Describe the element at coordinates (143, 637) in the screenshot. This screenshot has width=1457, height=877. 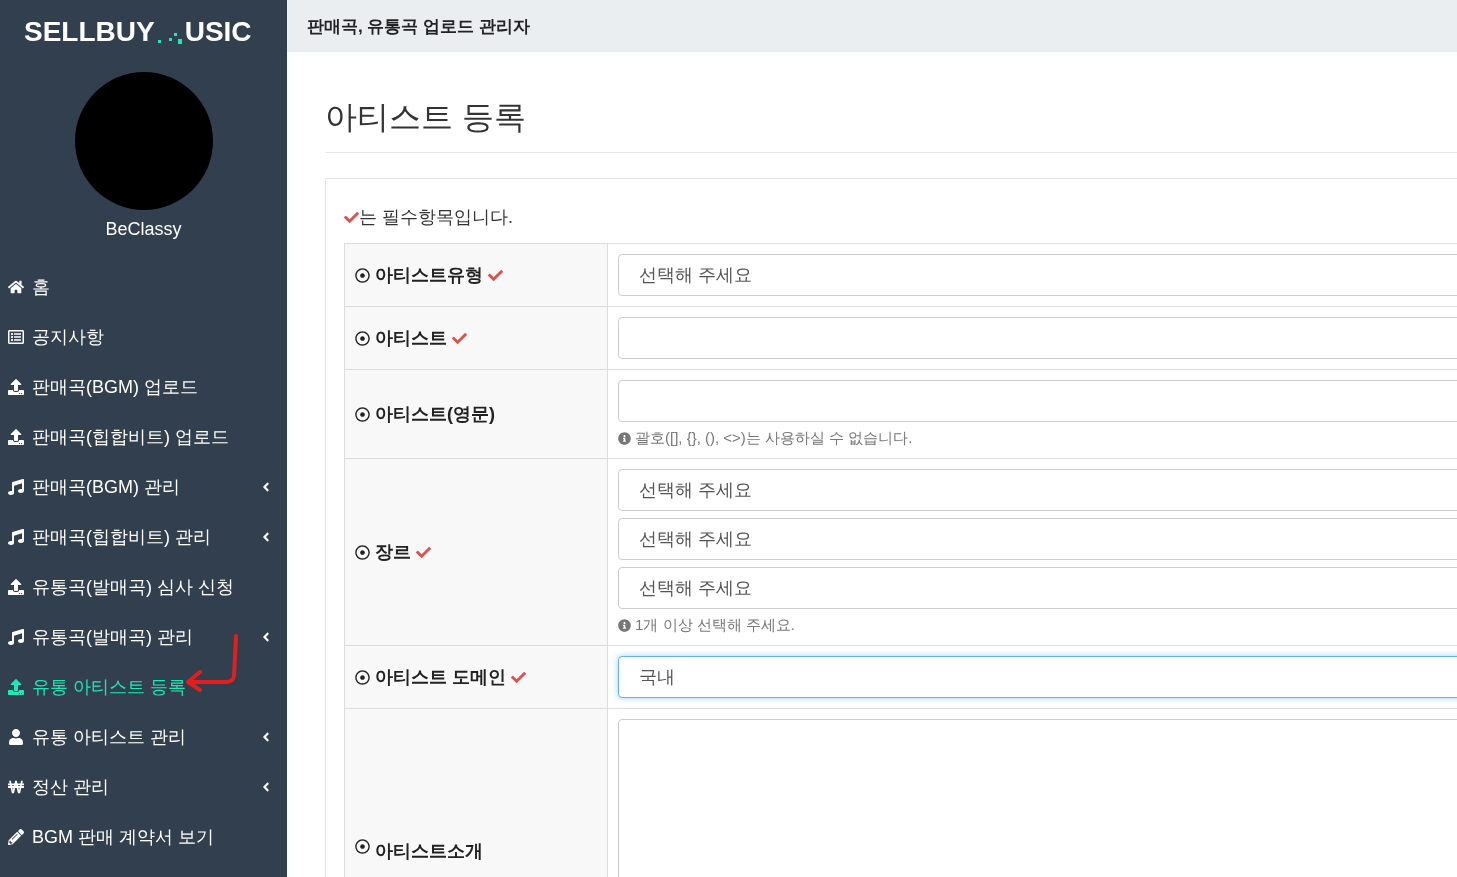
I see `menu-item: 유통곡(발매곡) 관리` at that location.